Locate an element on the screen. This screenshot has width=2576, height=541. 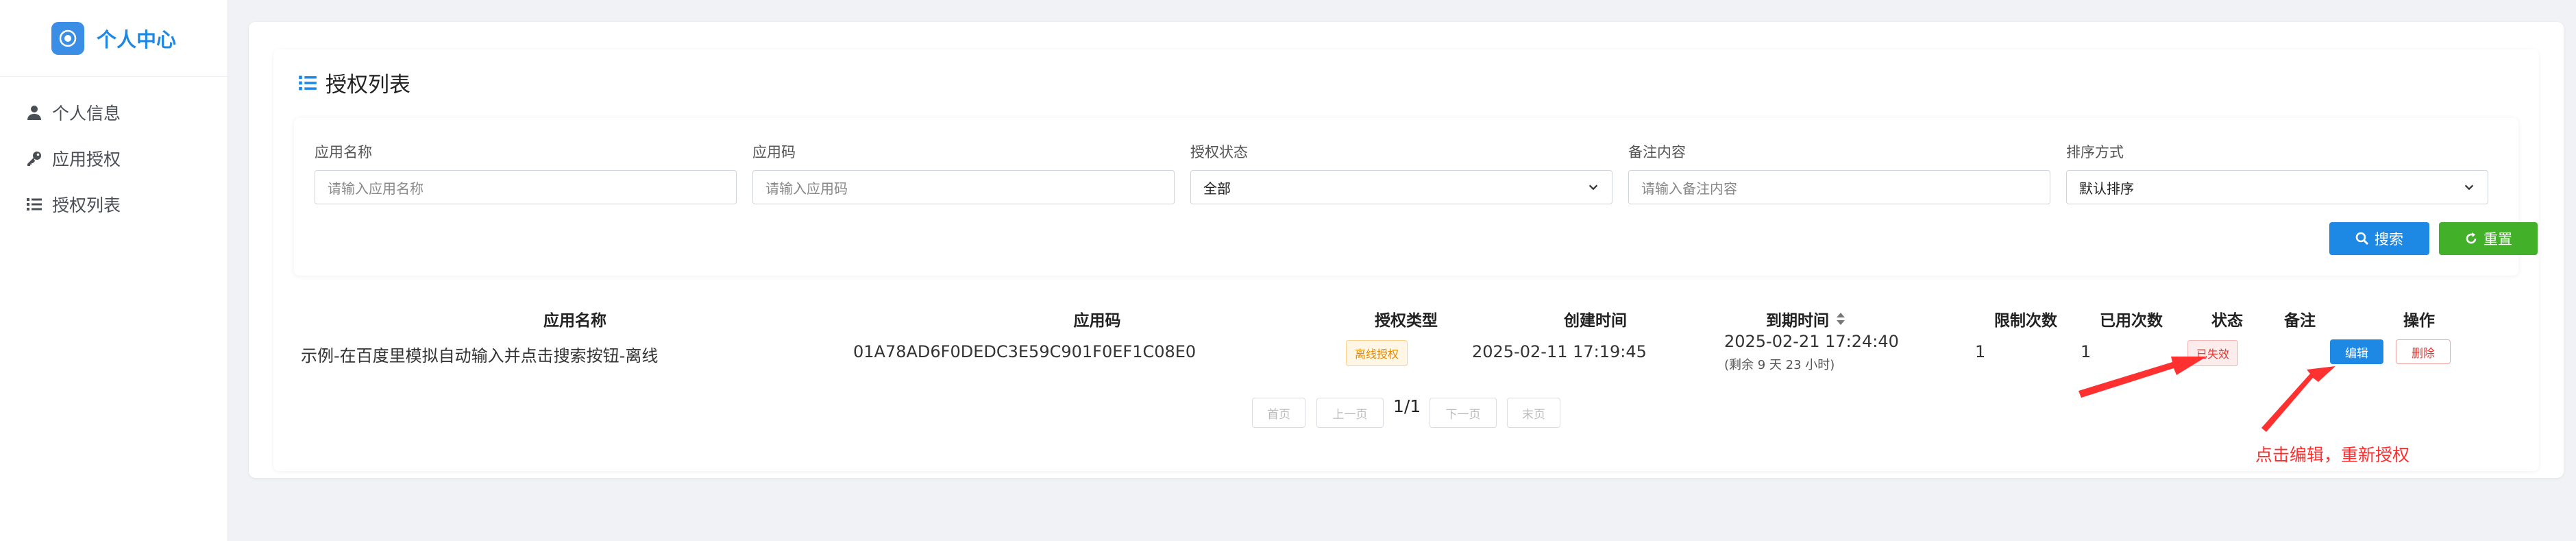
annotation-arrows is located at coordinates (2207, 395).